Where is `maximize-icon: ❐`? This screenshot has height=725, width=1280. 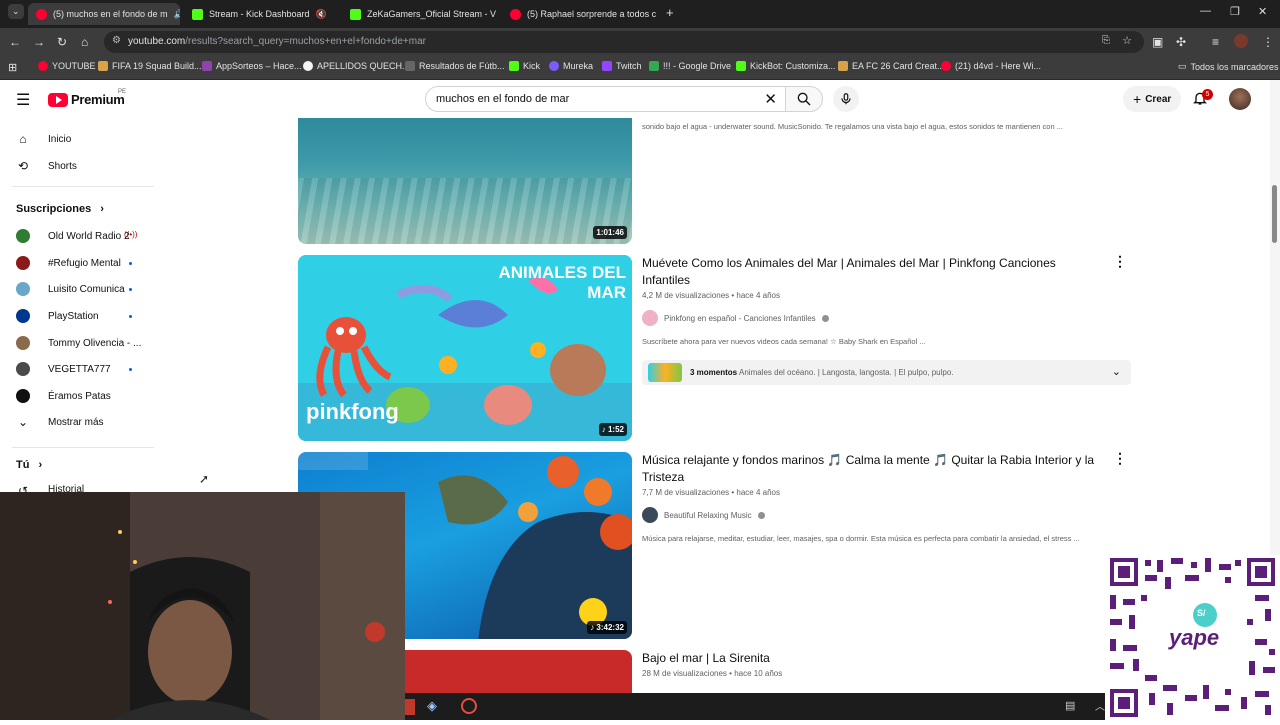
maximize-icon: ❐ is located at coordinates (1235, 11).